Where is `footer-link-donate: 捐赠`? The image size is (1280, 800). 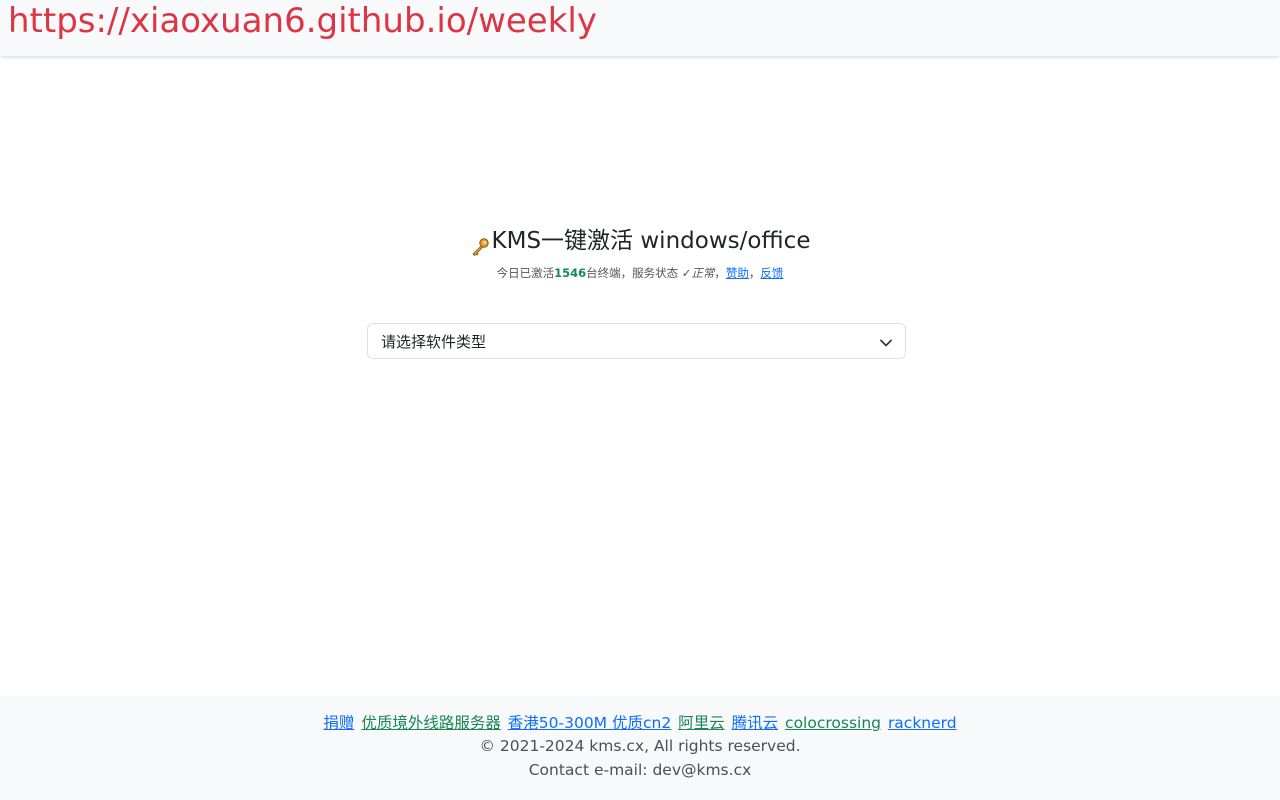
footer-link-donate: 捐赠 is located at coordinates (338, 723).